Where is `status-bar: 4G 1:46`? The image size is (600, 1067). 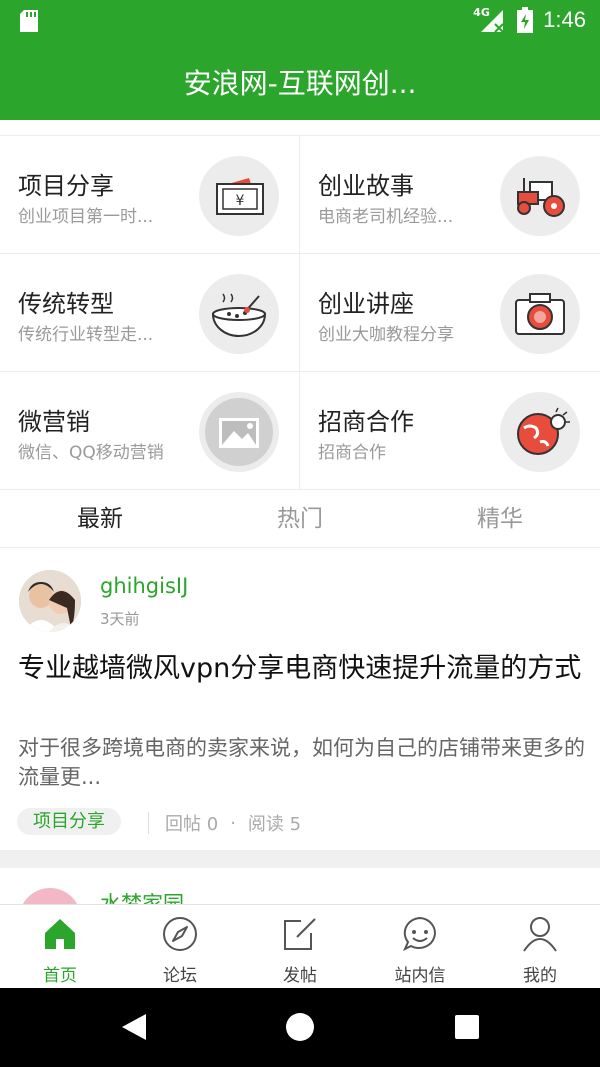 status-bar: 4G 1:46 is located at coordinates (300, 21).